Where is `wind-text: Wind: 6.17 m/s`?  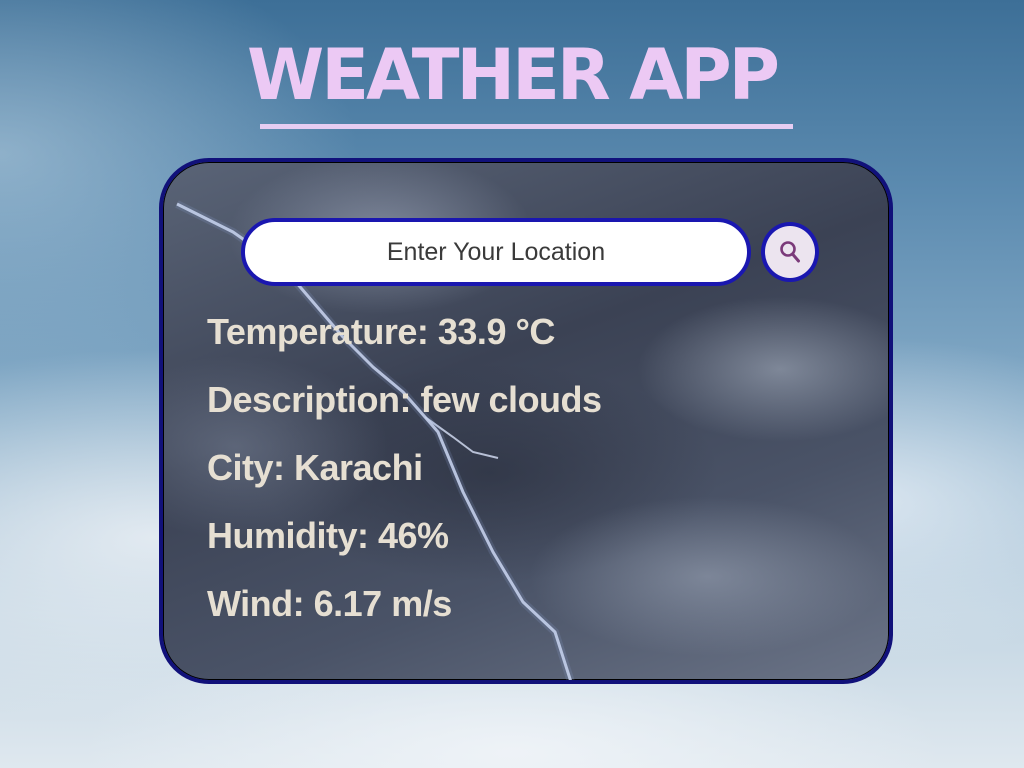 wind-text: Wind: 6.17 m/s is located at coordinates (329, 603).